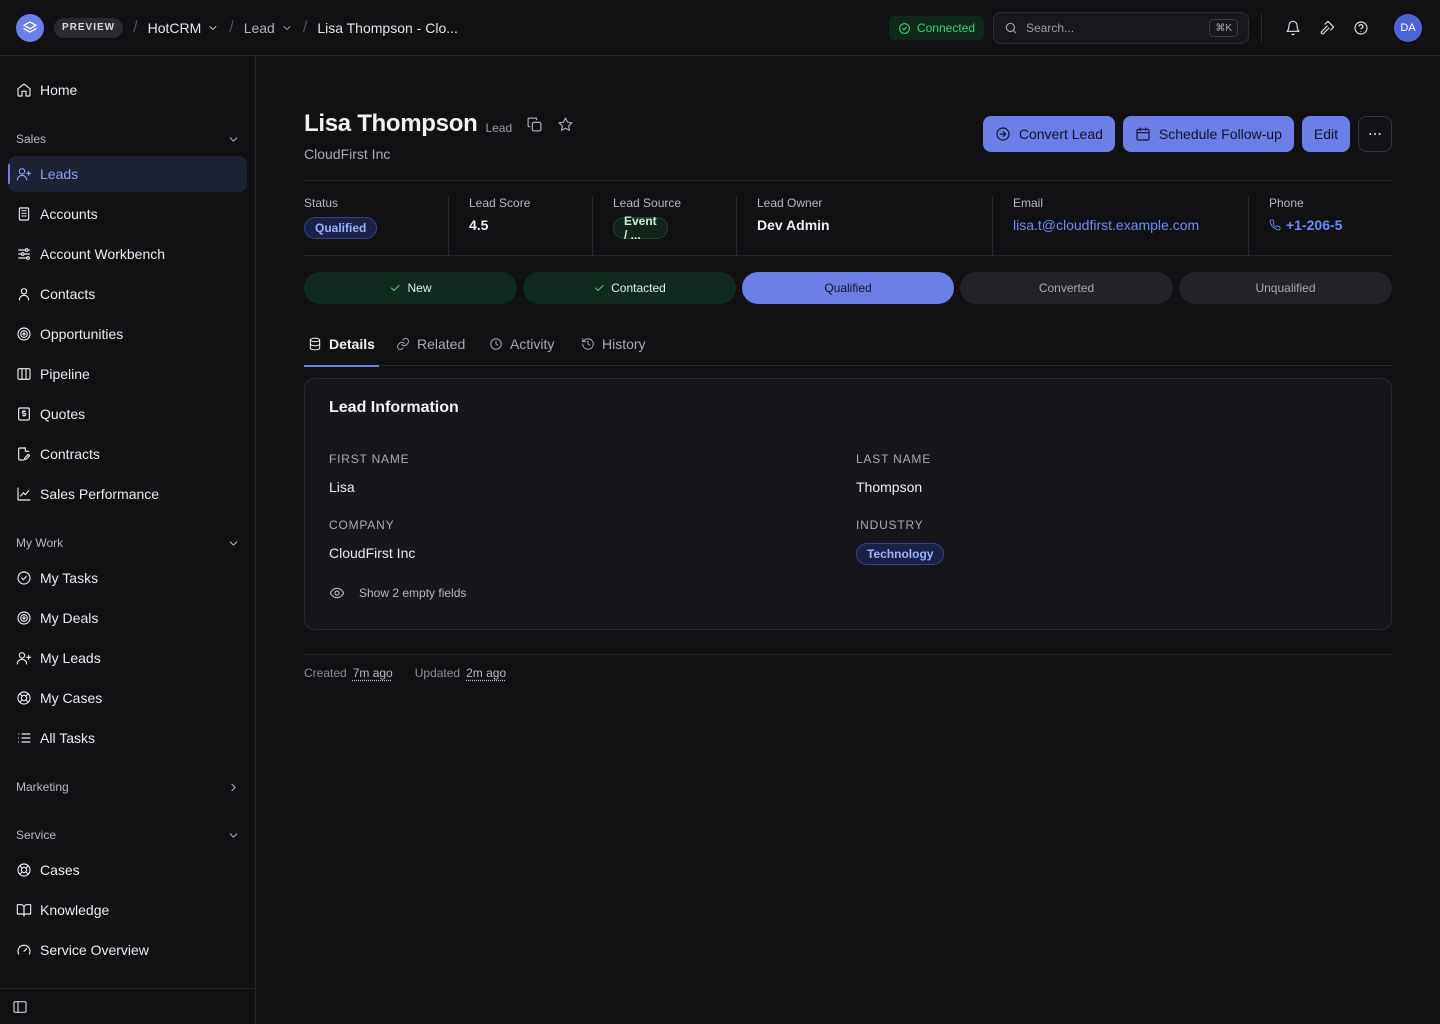 The image size is (1440, 1024). Describe the element at coordinates (127, 698) in the screenshot. I see `sidebar-item-my-cases: My Cases` at that location.